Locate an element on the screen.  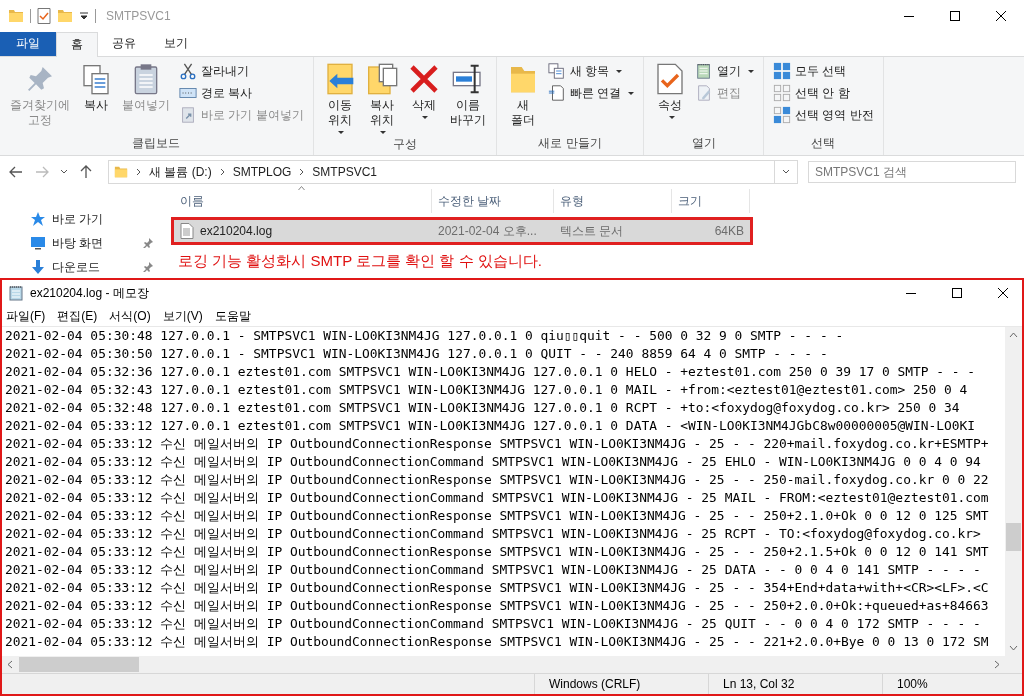
log-line: 2021-02-04 05:32:36 127.0.0.1 eztest01.com SMTPSVC1 WIN-LO0KI3NM4JG 127.0.0.1 0 HELO - +eztest01.com 250 0 39 17 0 SMTP - - - is located at coordinates (491, 372).